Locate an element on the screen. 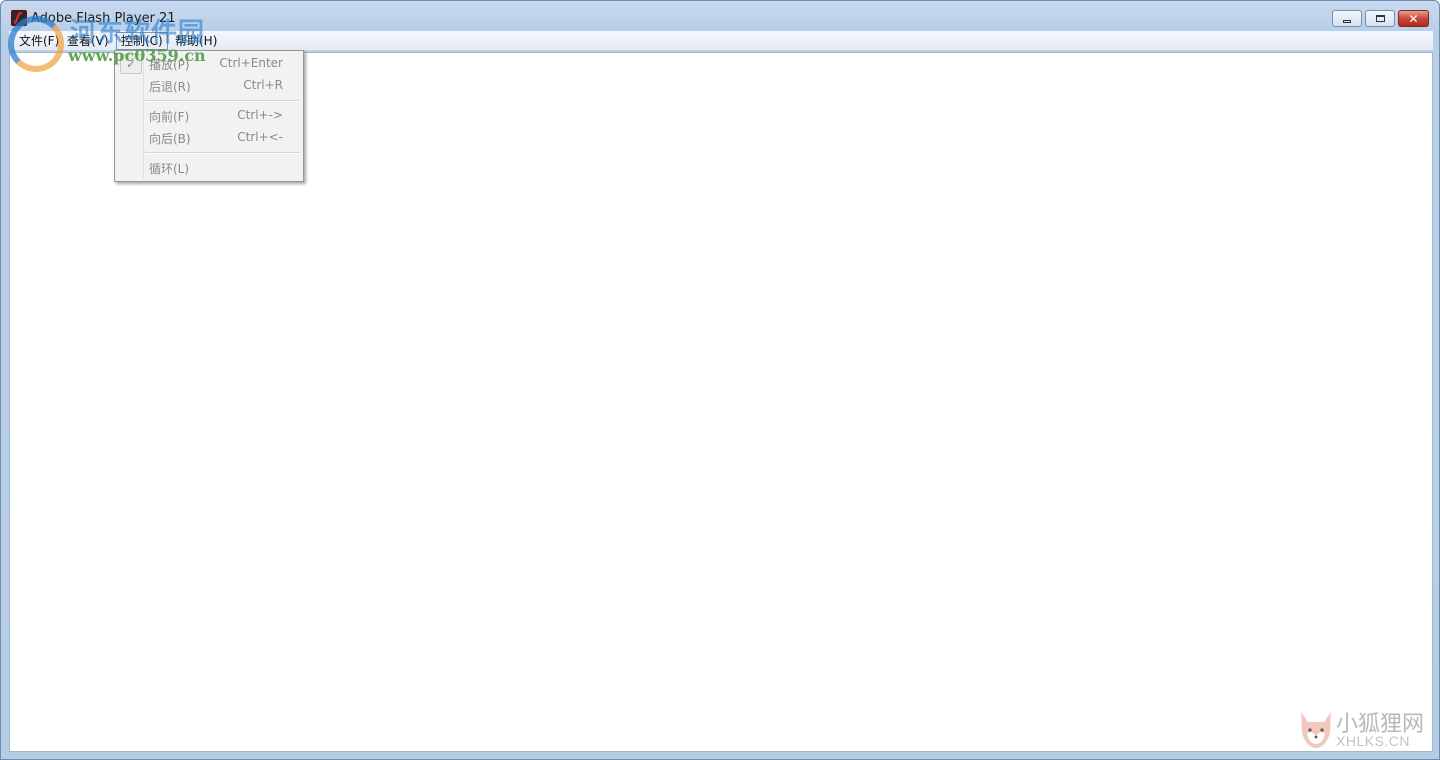 The height and width of the screenshot is (760, 1440). maximize-button is located at coordinates (1380, 18).